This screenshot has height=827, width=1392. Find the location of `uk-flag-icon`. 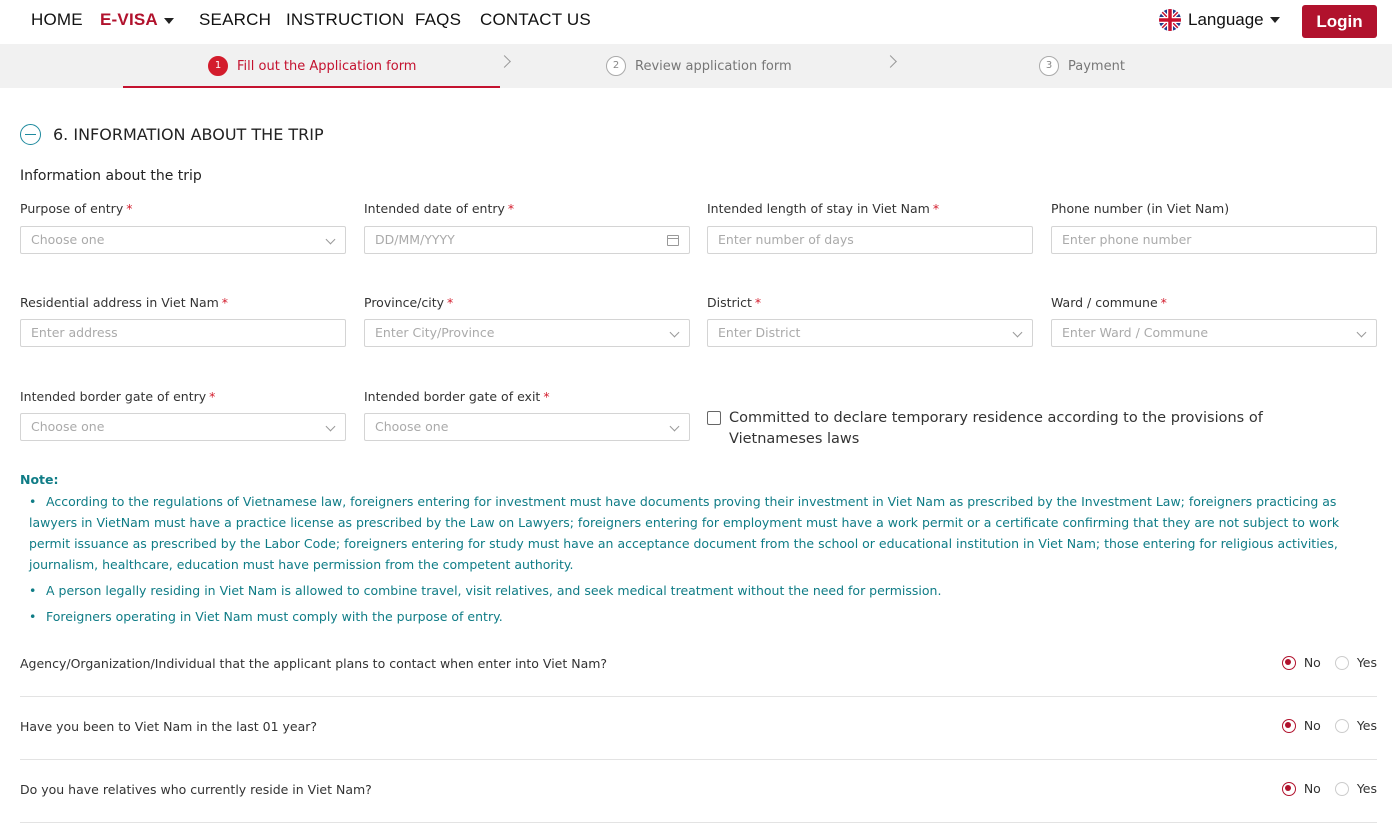

uk-flag-icon is located at coordinates (1170, 20).